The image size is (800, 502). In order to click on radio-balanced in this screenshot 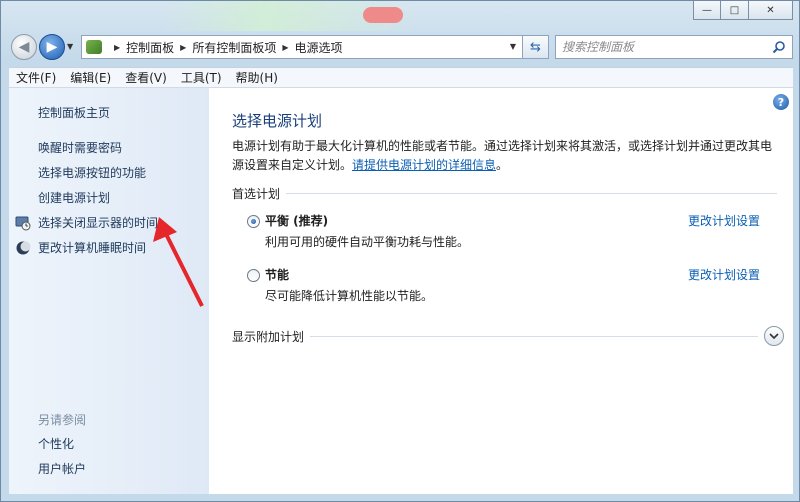, I will do `click(253, 221)`.